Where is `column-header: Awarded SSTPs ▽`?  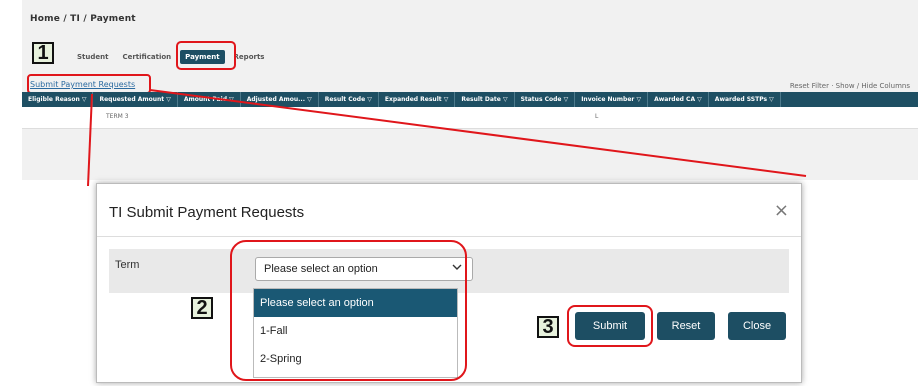
column-header: Awarded SSTPs ▽ is located at coordinates (745, 99).